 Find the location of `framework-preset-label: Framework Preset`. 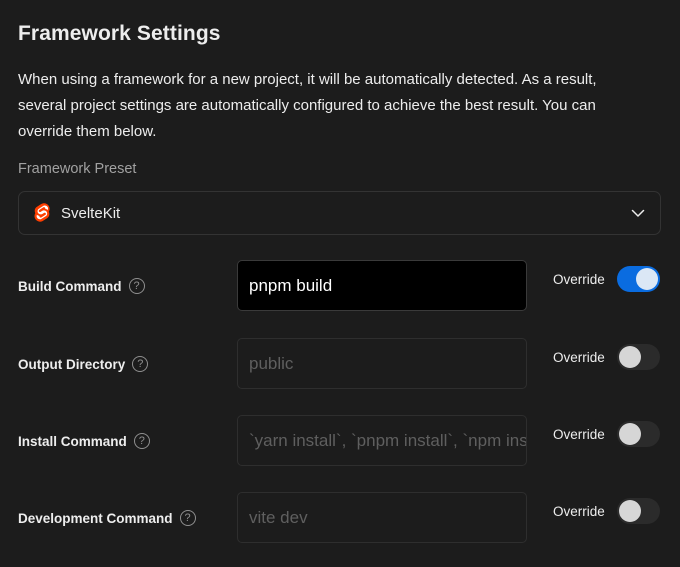

framework-preset-label: Framework Preset is located at coordinates (77, 169).